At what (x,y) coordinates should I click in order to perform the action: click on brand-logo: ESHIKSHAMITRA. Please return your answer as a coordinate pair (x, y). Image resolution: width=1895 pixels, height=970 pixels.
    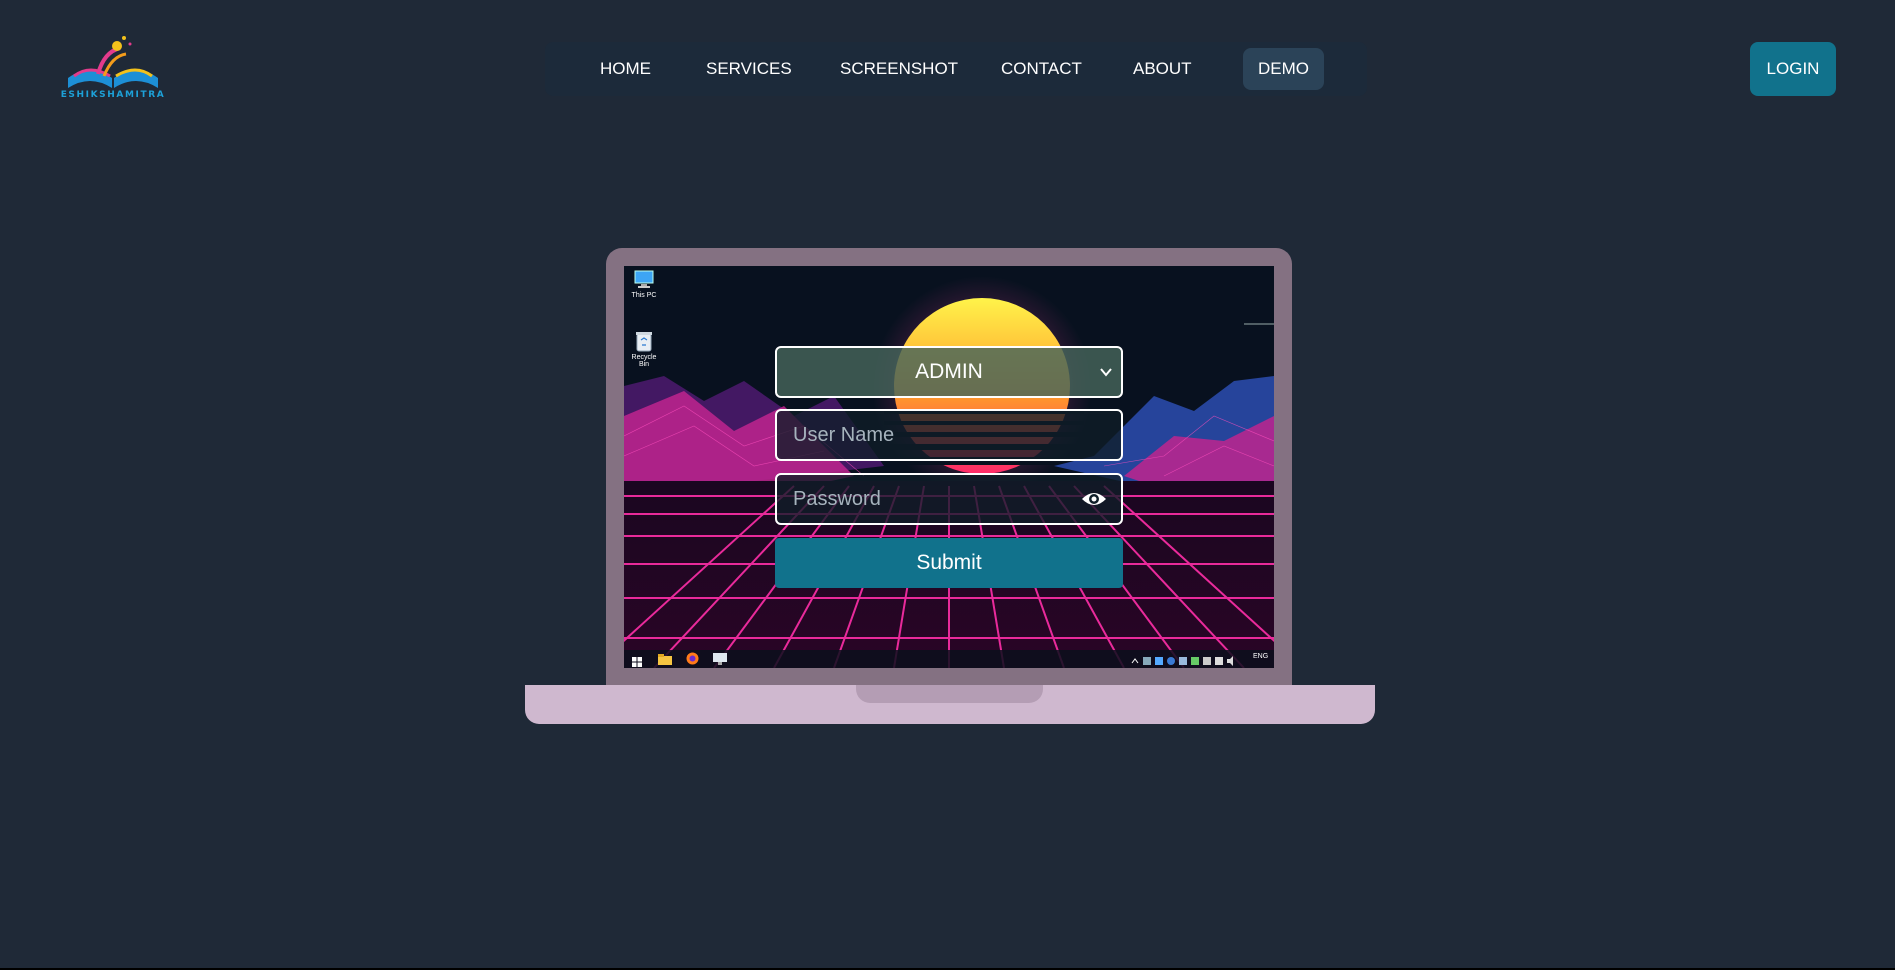
    Looking at the image, I should click on (113, 69).